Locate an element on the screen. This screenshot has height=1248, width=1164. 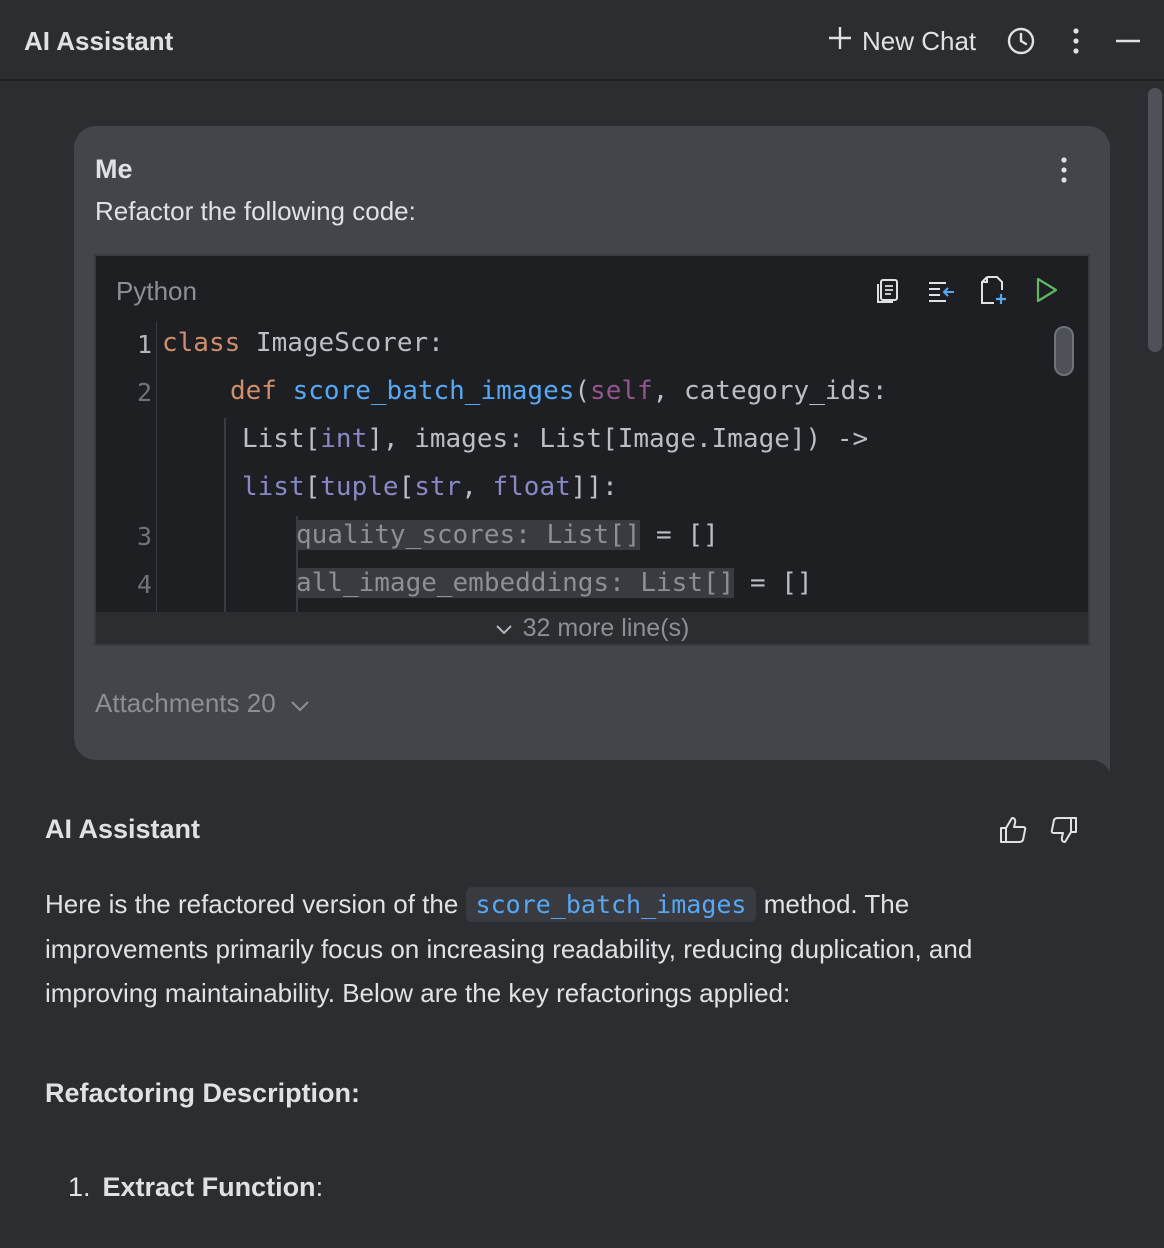
thumbs-down-icon is located at coordinates (1064, 830).